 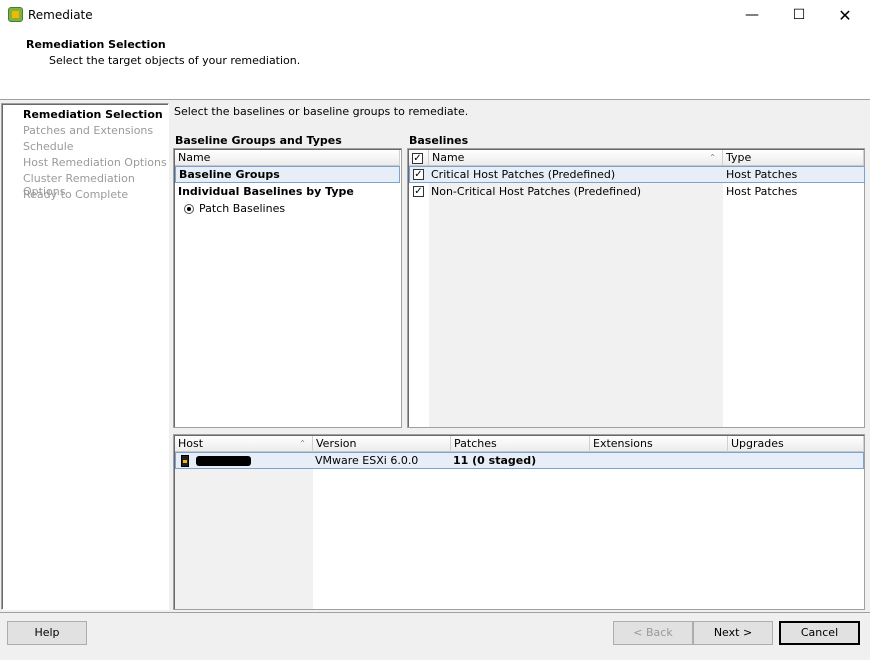 I want to click on cancel-button: Cancel, so click(x=819, y=633).